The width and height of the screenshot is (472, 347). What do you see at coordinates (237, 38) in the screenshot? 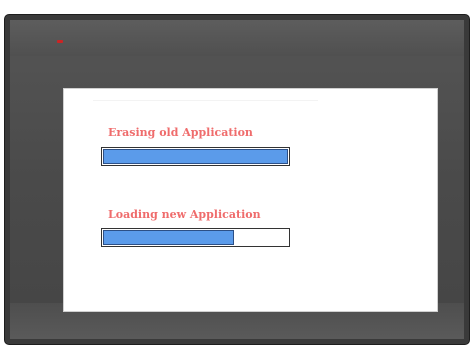
I see `top-bezel-band` at bounding box center [237, 38].